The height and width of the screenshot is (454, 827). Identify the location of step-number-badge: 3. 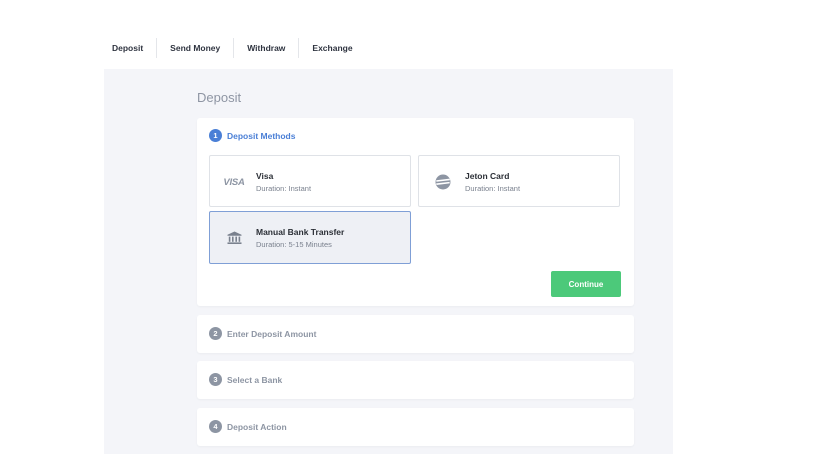
(215, 379).